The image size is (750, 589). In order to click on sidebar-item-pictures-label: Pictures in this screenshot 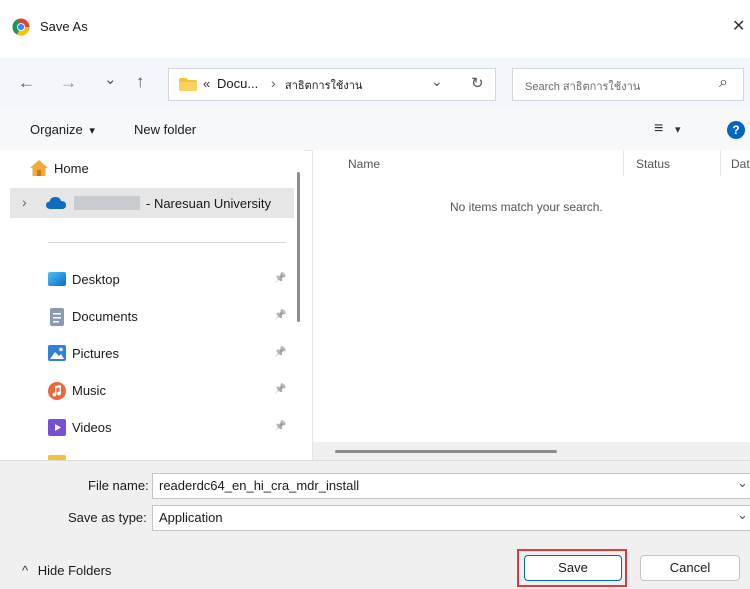, I will do `click(95, 353)`.